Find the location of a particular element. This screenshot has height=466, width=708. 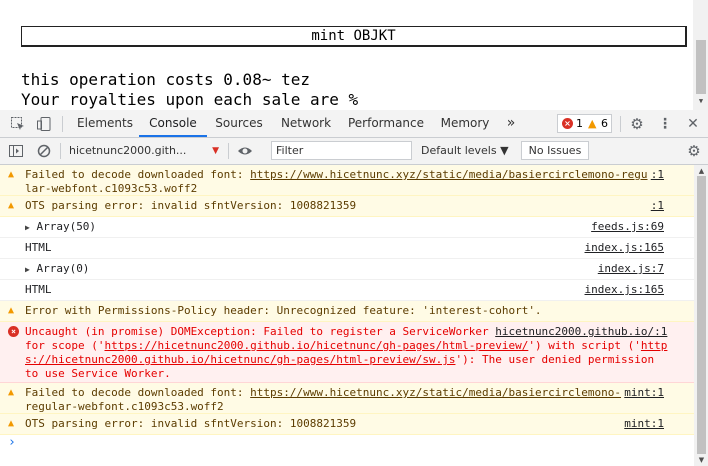

device-toolbar-icon is located at coordinates (44, 124).